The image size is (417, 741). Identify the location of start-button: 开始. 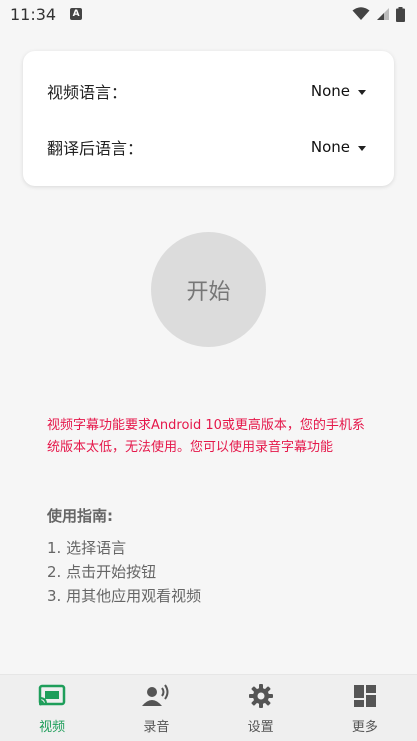
(208, 289).